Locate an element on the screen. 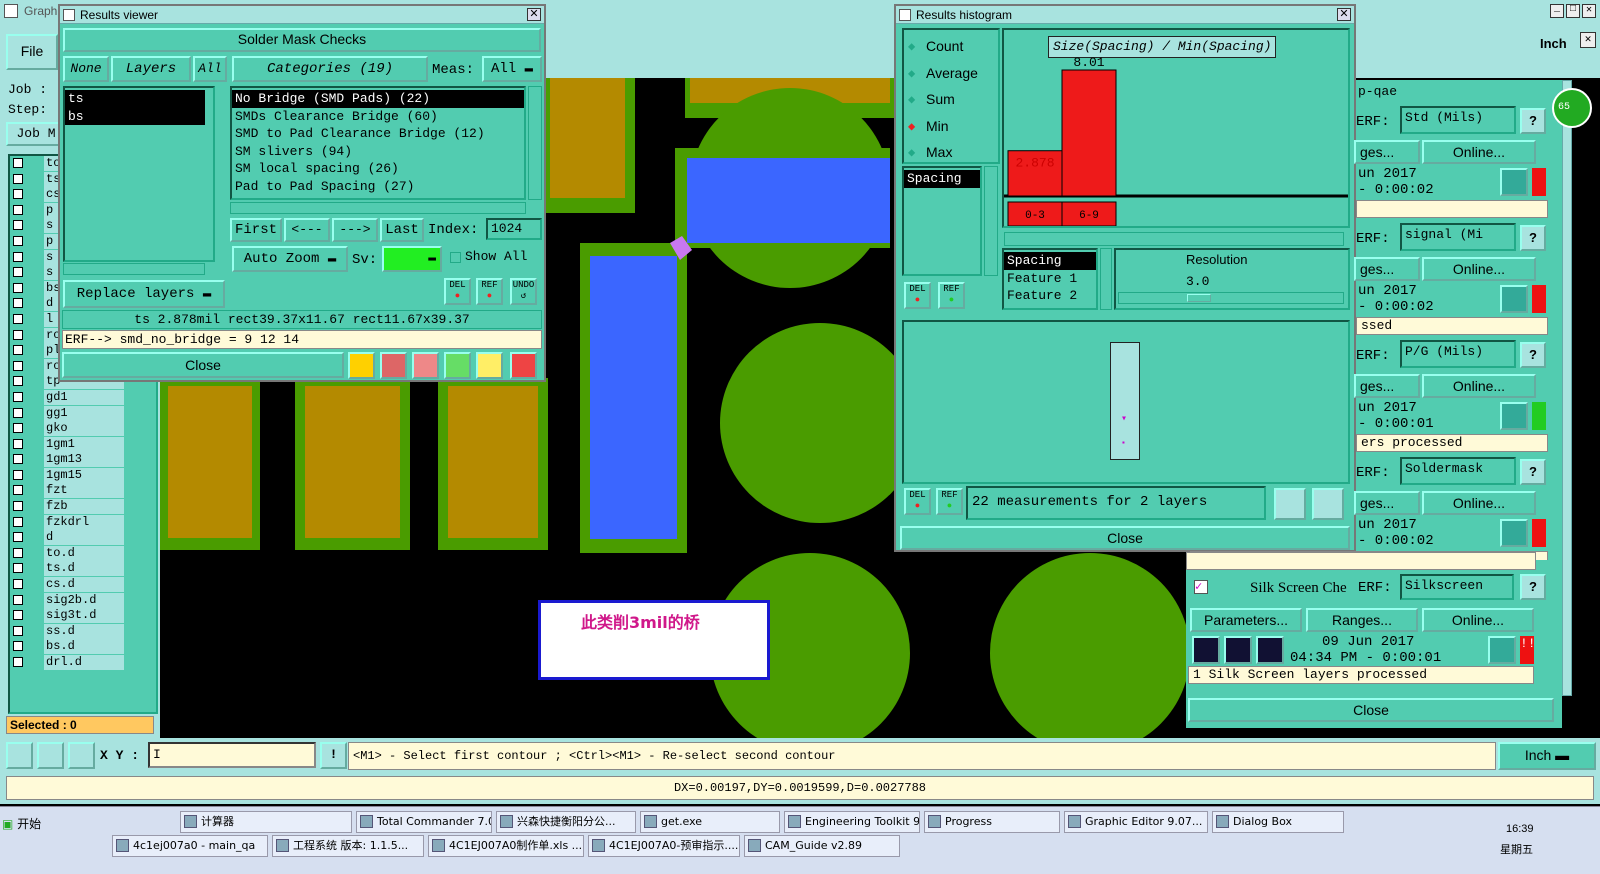  last-button: Last is located at coordinates (402, 230).